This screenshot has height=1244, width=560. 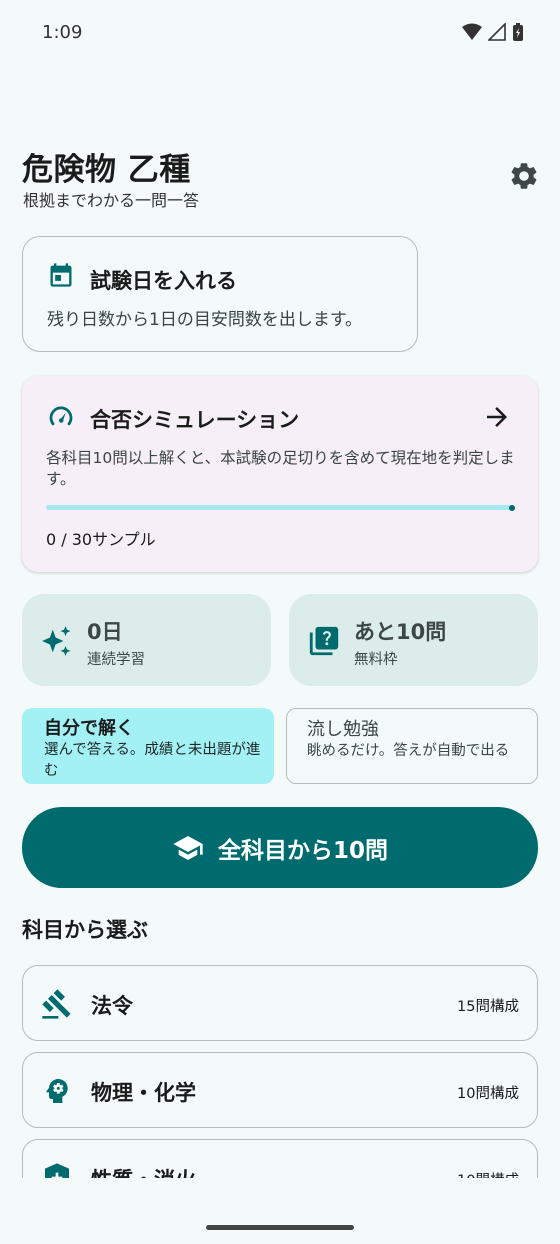 I want to click on simulation-progress-end-dot, so click(x=512, y=508).